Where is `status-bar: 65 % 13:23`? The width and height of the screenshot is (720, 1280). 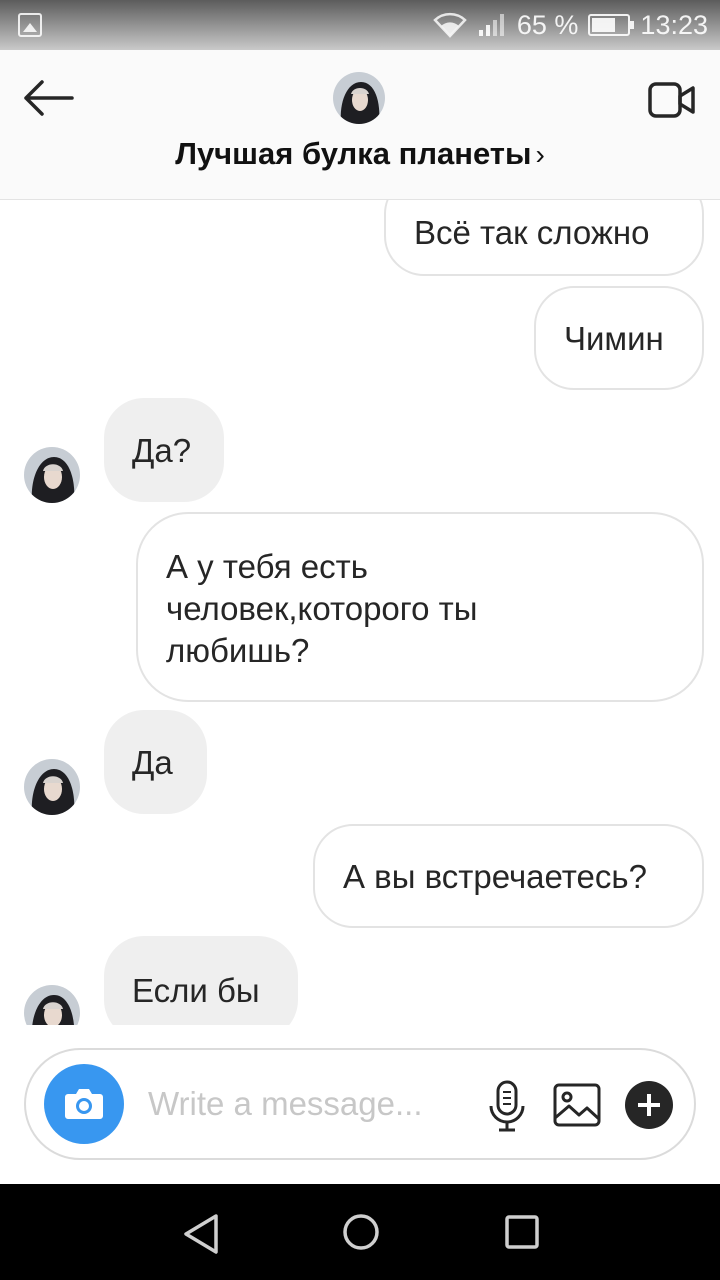 status-bar: 65 % 13:23 is located at coordinates (360, 25).